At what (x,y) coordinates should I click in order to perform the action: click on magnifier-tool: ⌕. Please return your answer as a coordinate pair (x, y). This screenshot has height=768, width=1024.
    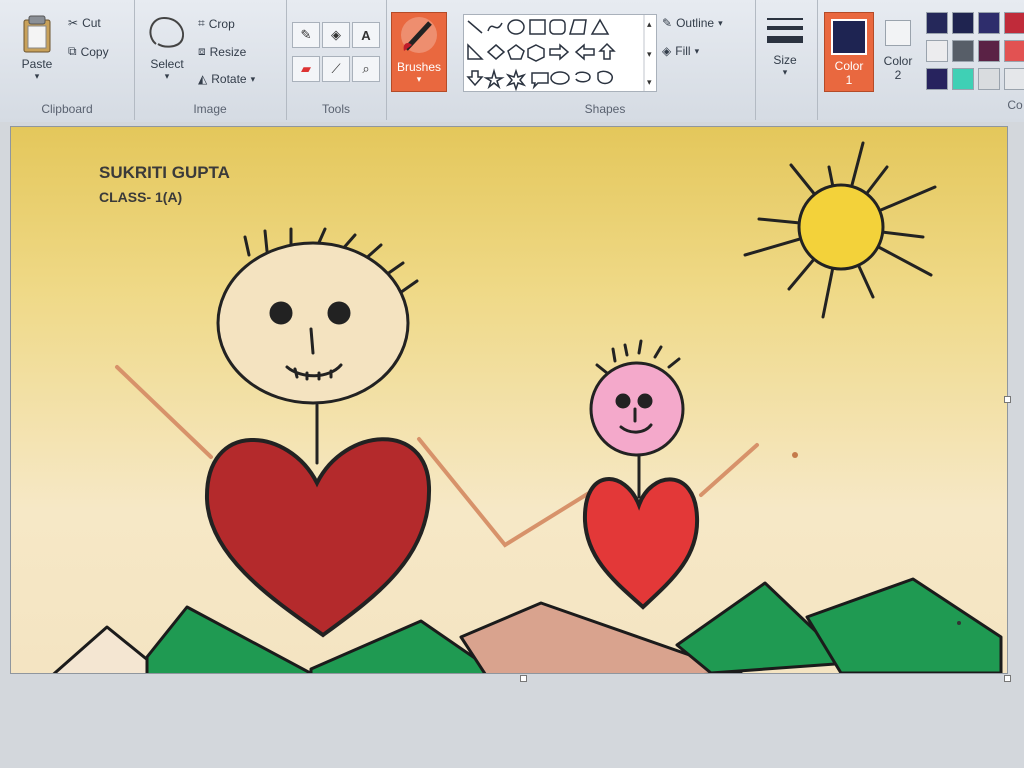
    Looking at the image, I should click on (366, 69).